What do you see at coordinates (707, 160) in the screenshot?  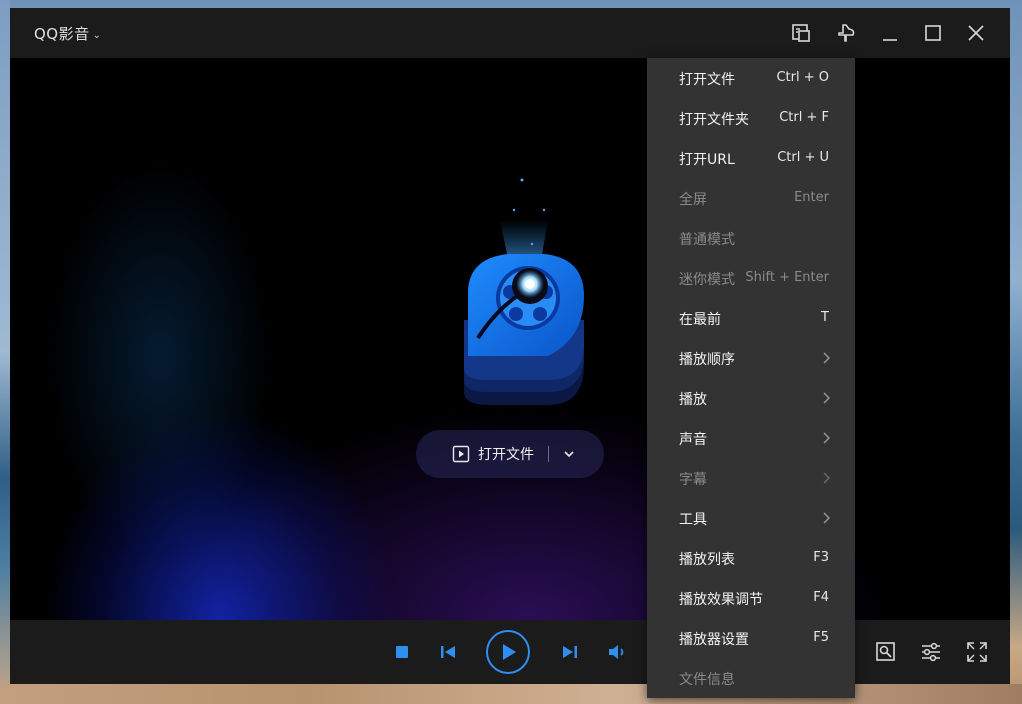 I see `menu-item-label: 打开URL` at bounding box center [707, 160].